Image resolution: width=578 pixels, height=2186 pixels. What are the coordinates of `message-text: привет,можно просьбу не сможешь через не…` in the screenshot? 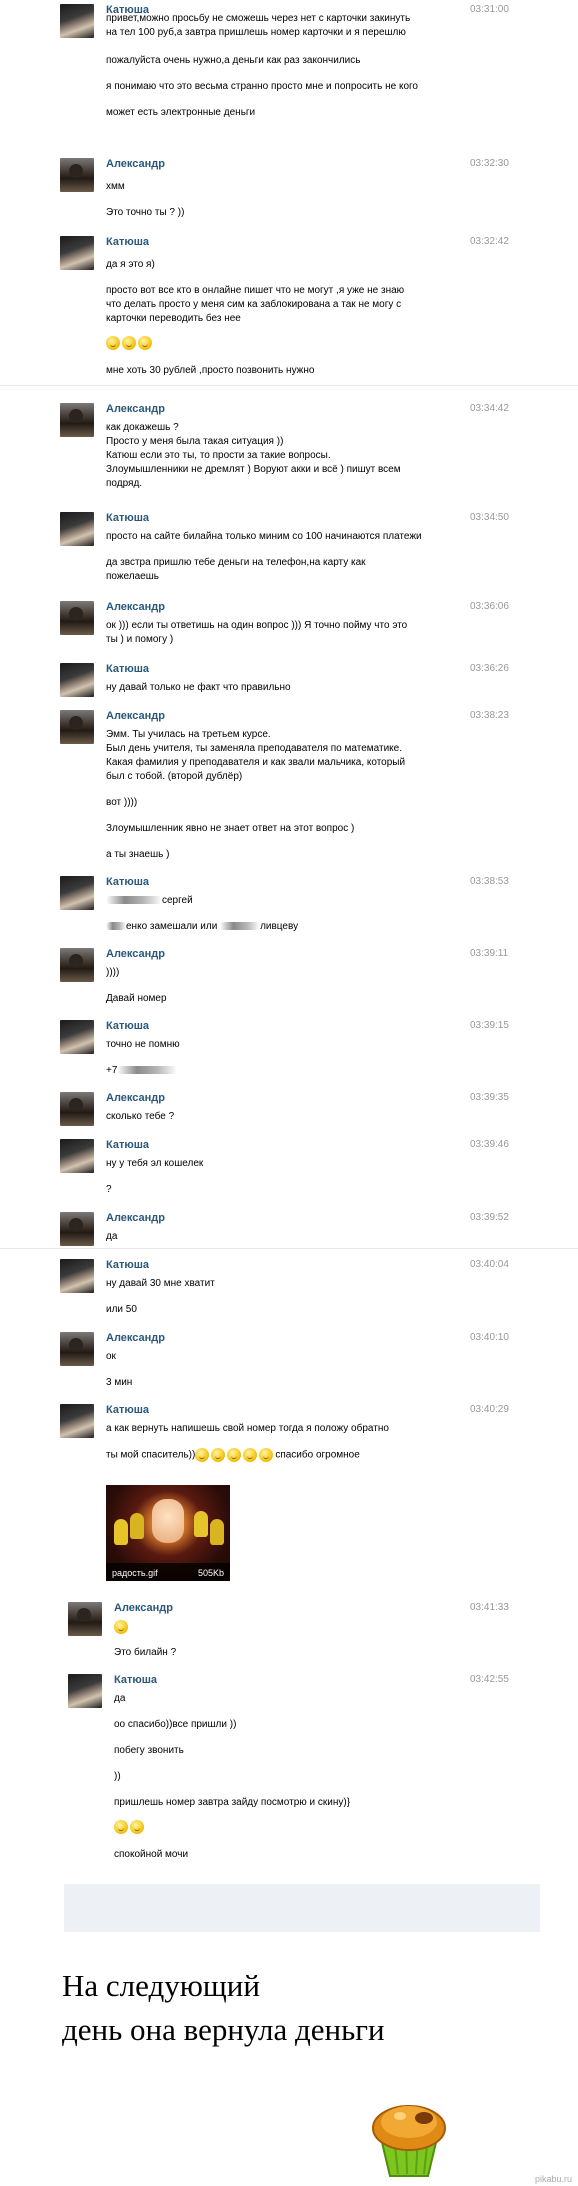 It's located at (258, 18).